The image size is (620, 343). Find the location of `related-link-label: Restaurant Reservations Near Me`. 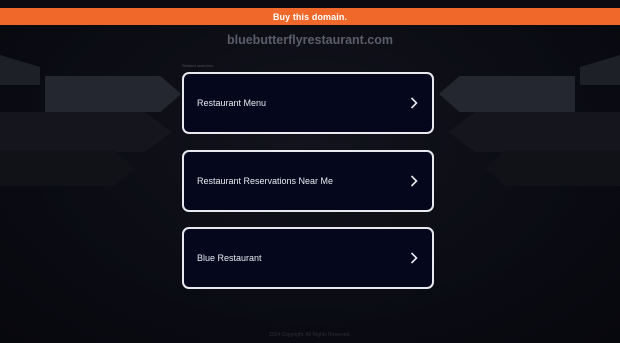

related-link-label: Restaurant Reservations Near Me is located at coordinates (265, 181).